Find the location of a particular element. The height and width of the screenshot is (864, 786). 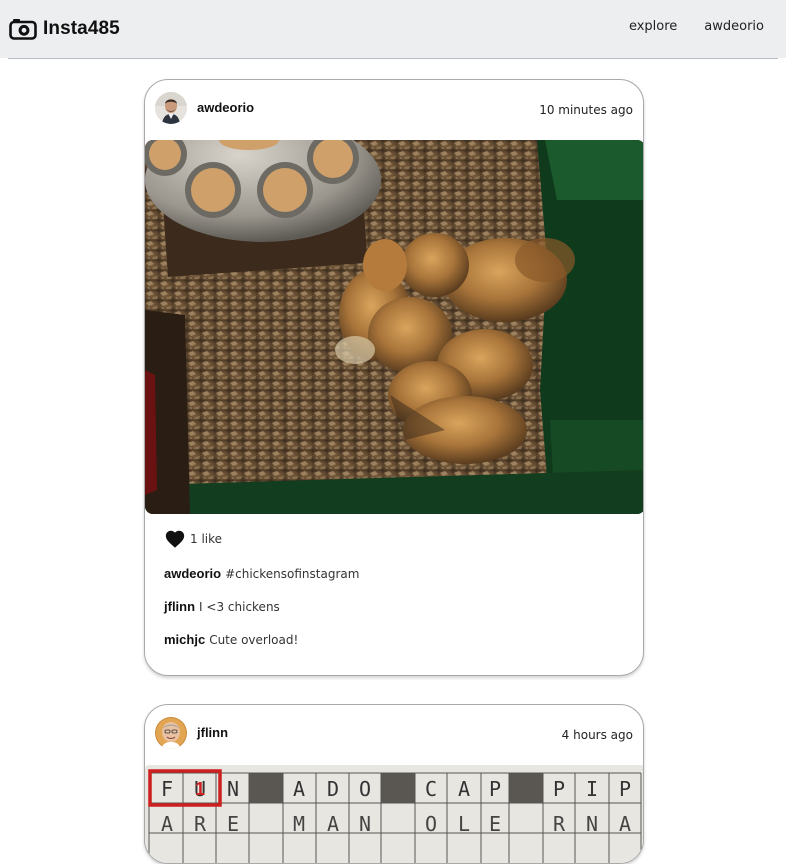

post-header: awdeorio 10 minutes ago is located at coordinates (394, 110).